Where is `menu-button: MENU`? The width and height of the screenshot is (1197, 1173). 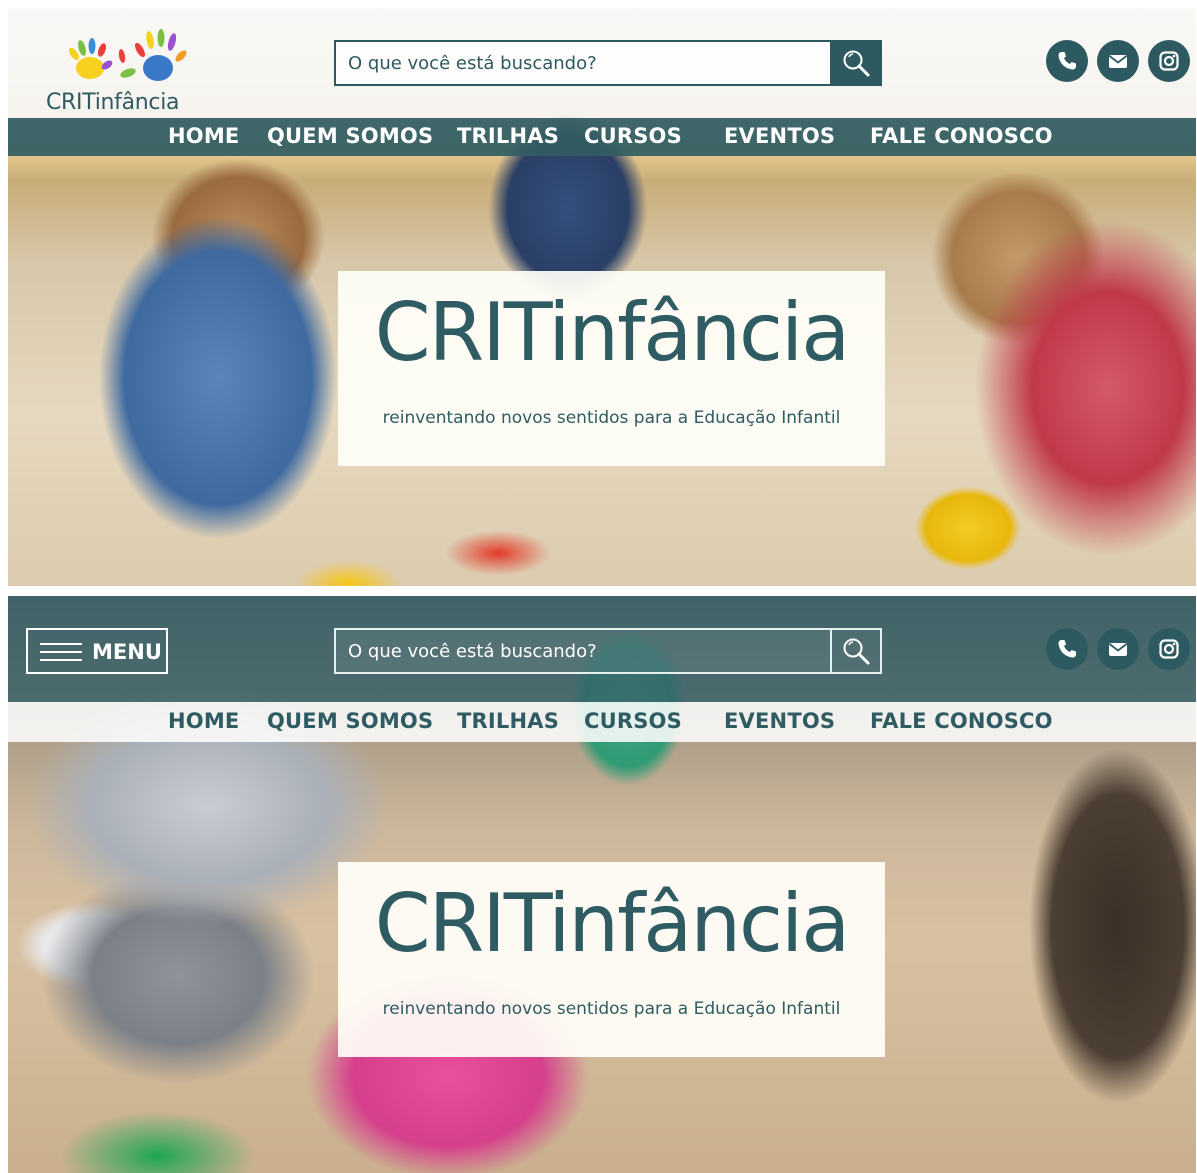 menu-button: MENU is located at coordinates (97, 651).